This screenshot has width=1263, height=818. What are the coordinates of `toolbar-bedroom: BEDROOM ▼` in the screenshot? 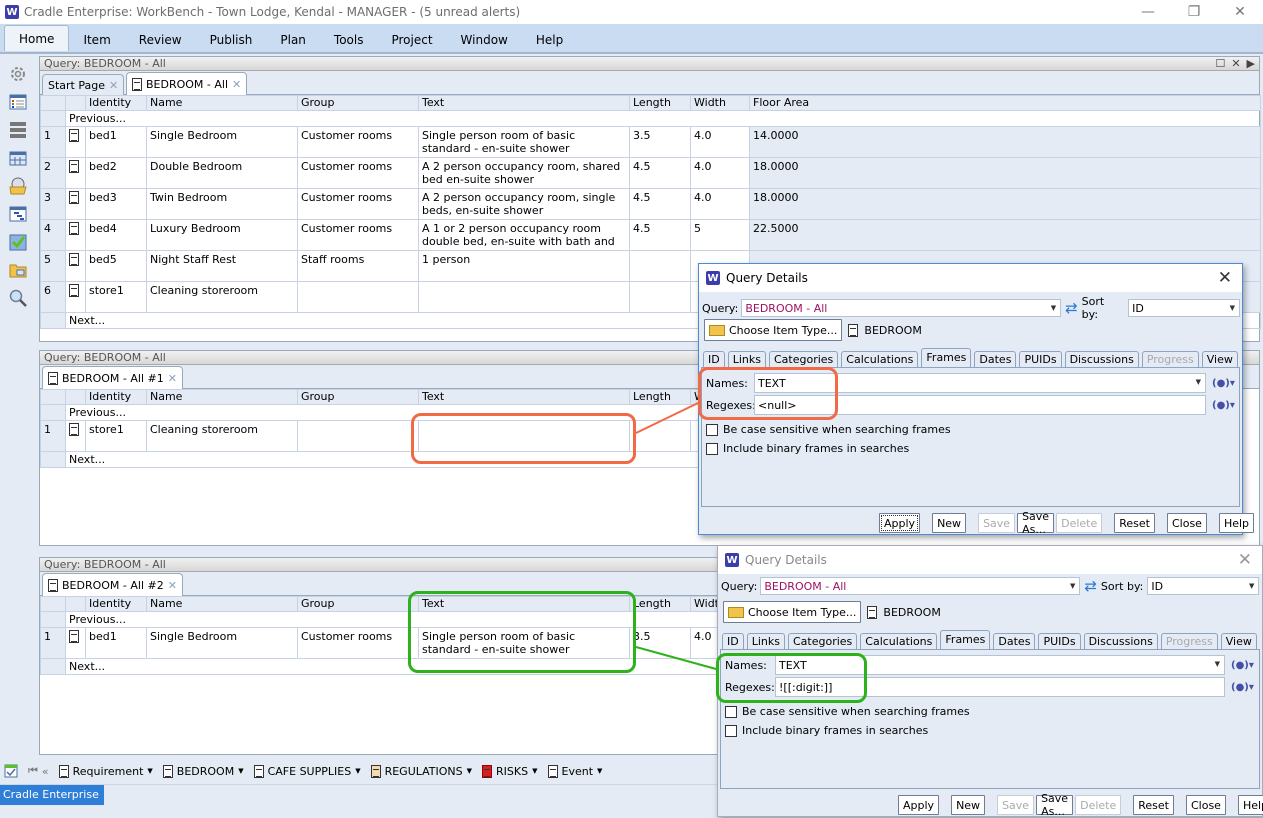 It's located at (203, 771).